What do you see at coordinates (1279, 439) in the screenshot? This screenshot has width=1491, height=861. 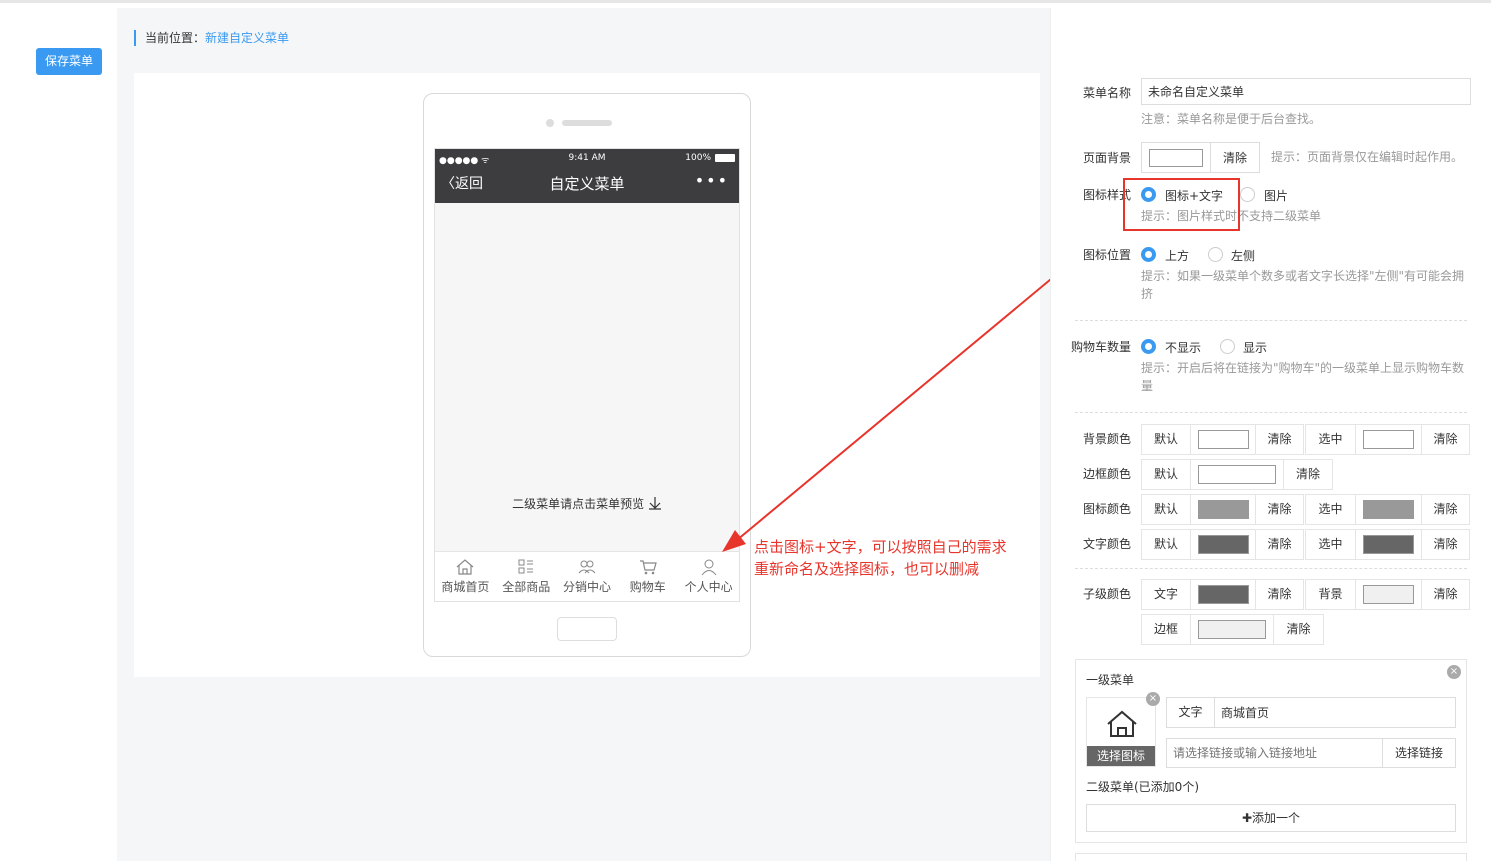 I see `bg-color-clear-button: 清除` at bounding box center [1279, 439].